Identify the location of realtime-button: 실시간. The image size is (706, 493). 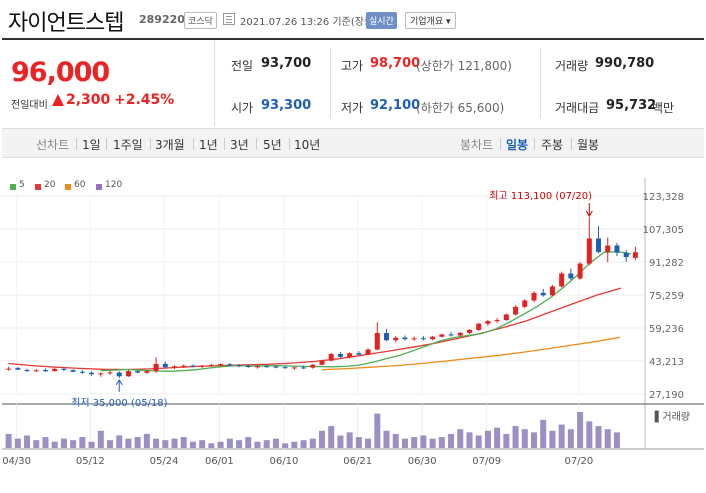
(381, 20).